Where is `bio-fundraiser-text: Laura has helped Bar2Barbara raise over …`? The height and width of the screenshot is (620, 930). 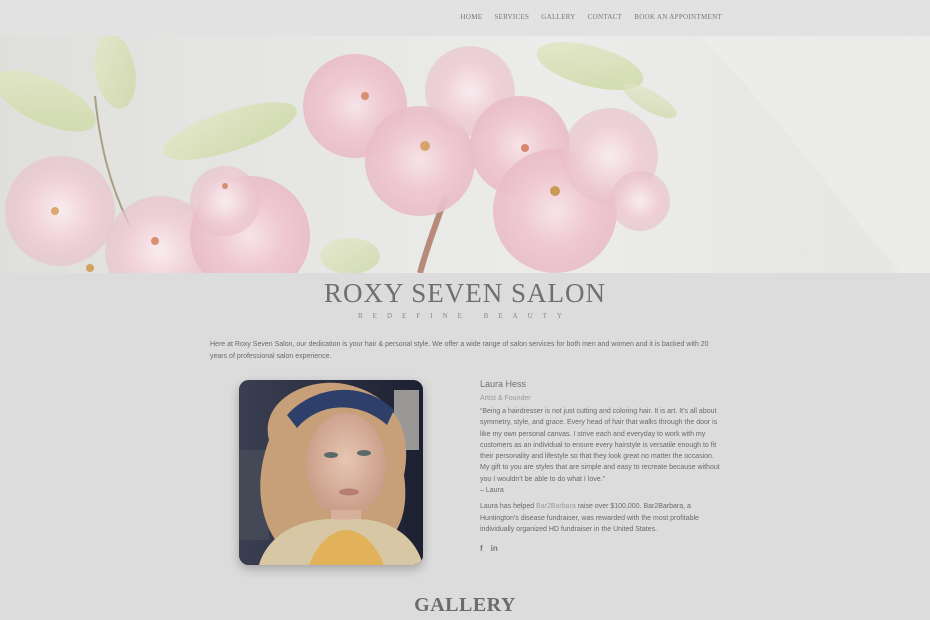 bio-fundraiser-text: Laura has helped Bar2Barbara raise over … is located at coordinates (602, 518).